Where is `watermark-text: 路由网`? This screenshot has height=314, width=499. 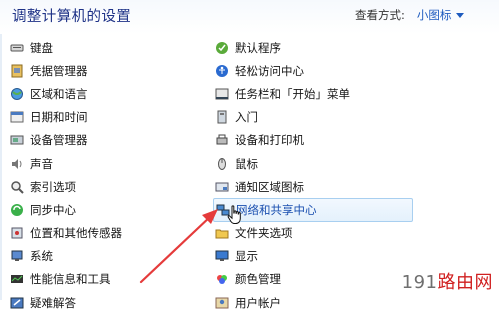
watermark-text: 路由网 is located at coordinates (465, 282).